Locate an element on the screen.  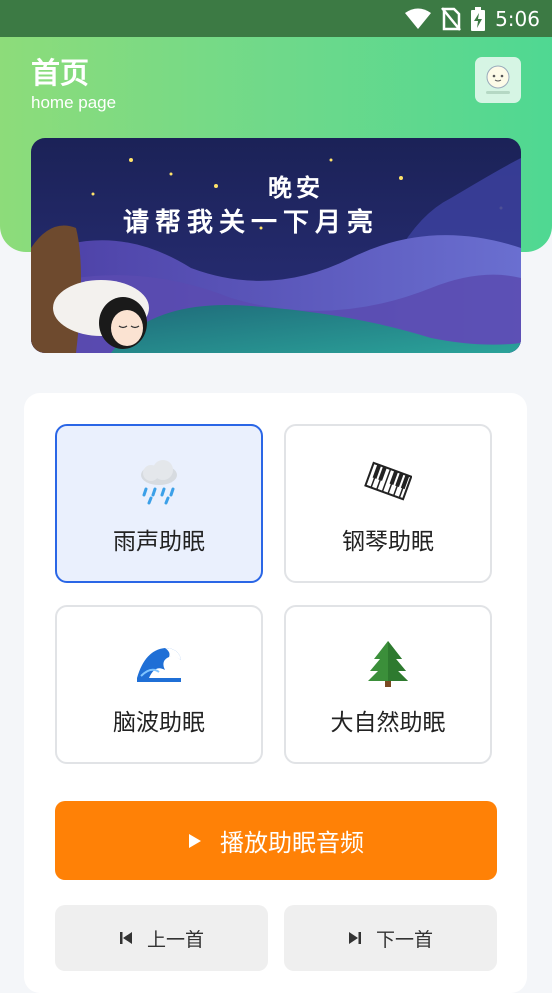
status-icons: 5:06 is located at coordinates (472, 19).